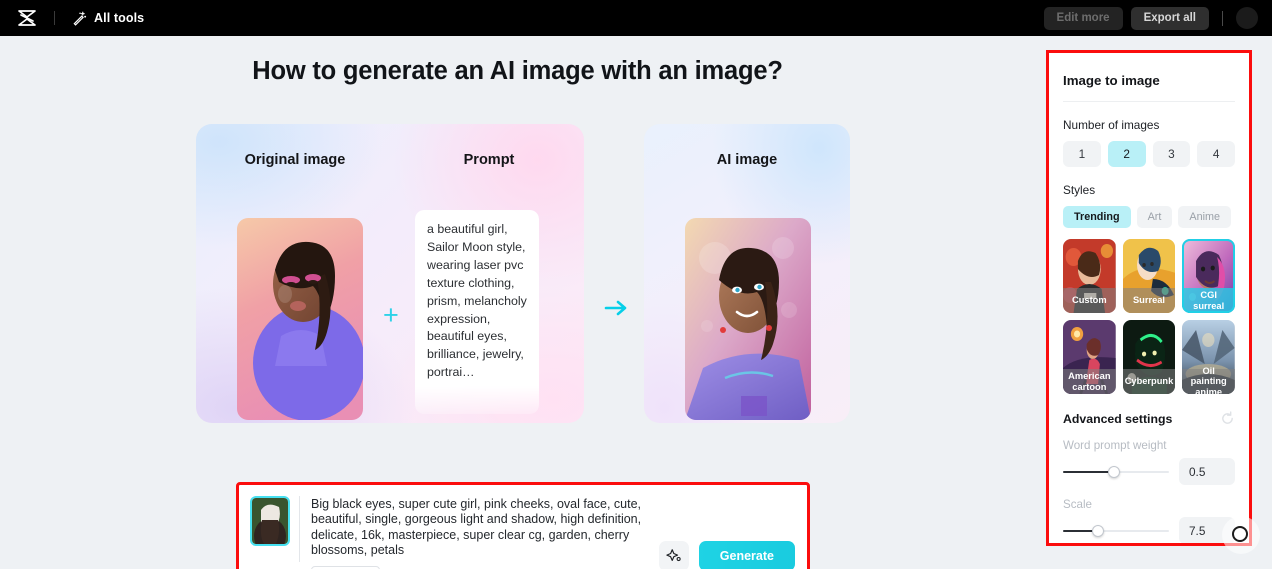  I want to click on ai-portrait-illustration, so click(748, 319).